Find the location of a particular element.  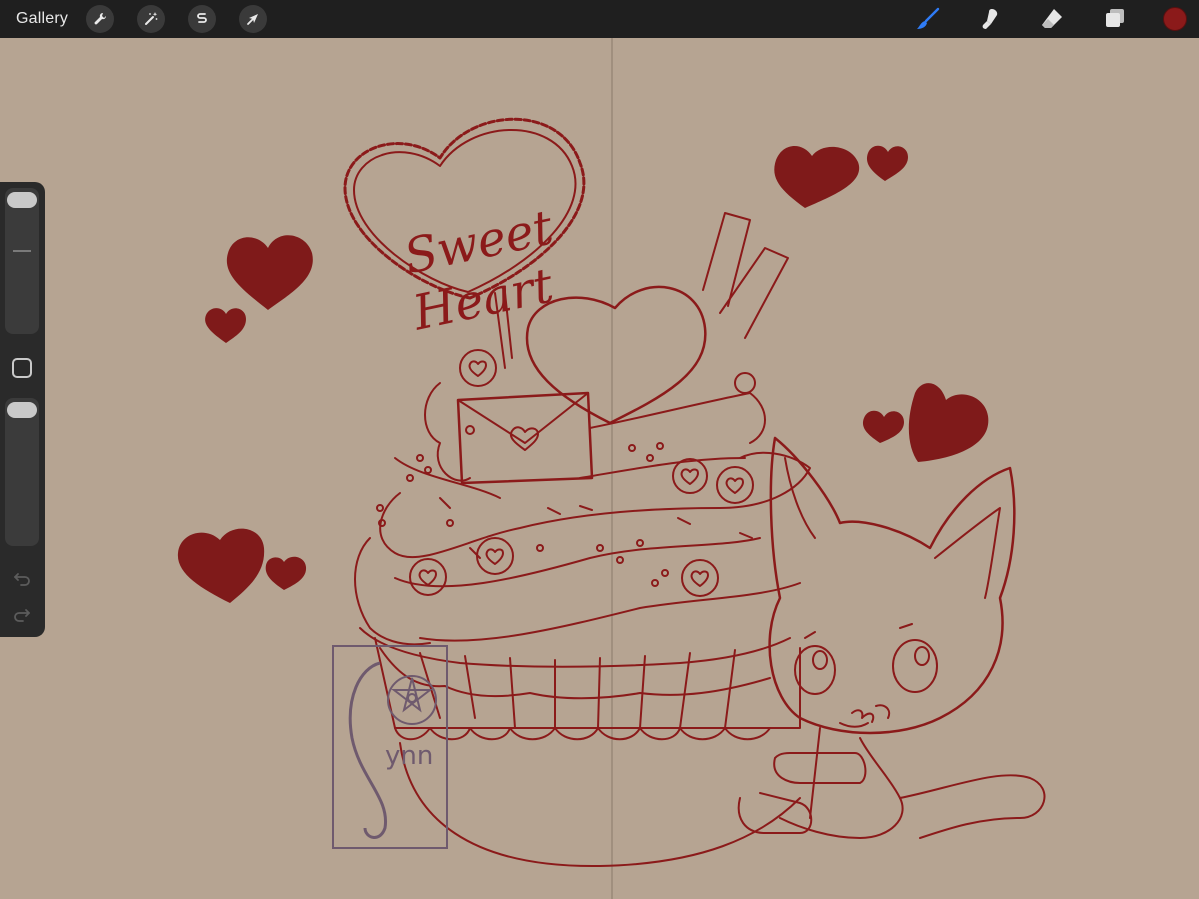

eraser-icon is located at coordinates (1052, 18).